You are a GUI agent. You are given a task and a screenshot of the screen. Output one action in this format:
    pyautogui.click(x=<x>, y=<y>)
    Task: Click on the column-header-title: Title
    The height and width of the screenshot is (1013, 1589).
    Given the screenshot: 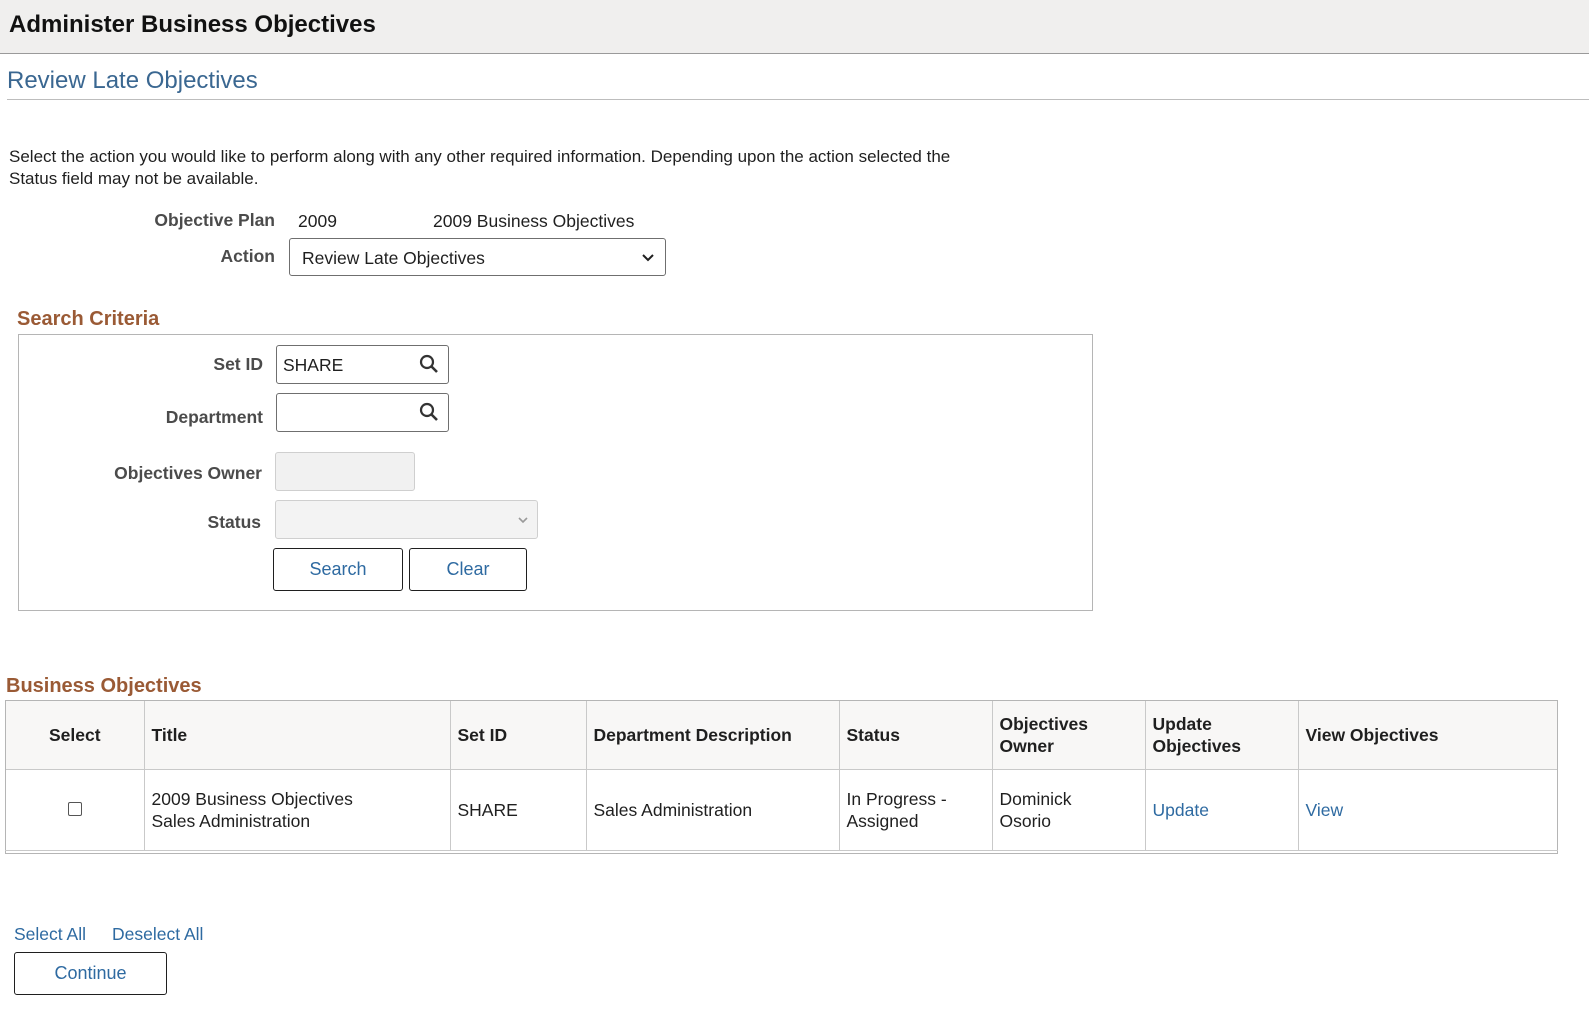 What is the action you would take?
    pyautogui.click(x=297, y=735)
    